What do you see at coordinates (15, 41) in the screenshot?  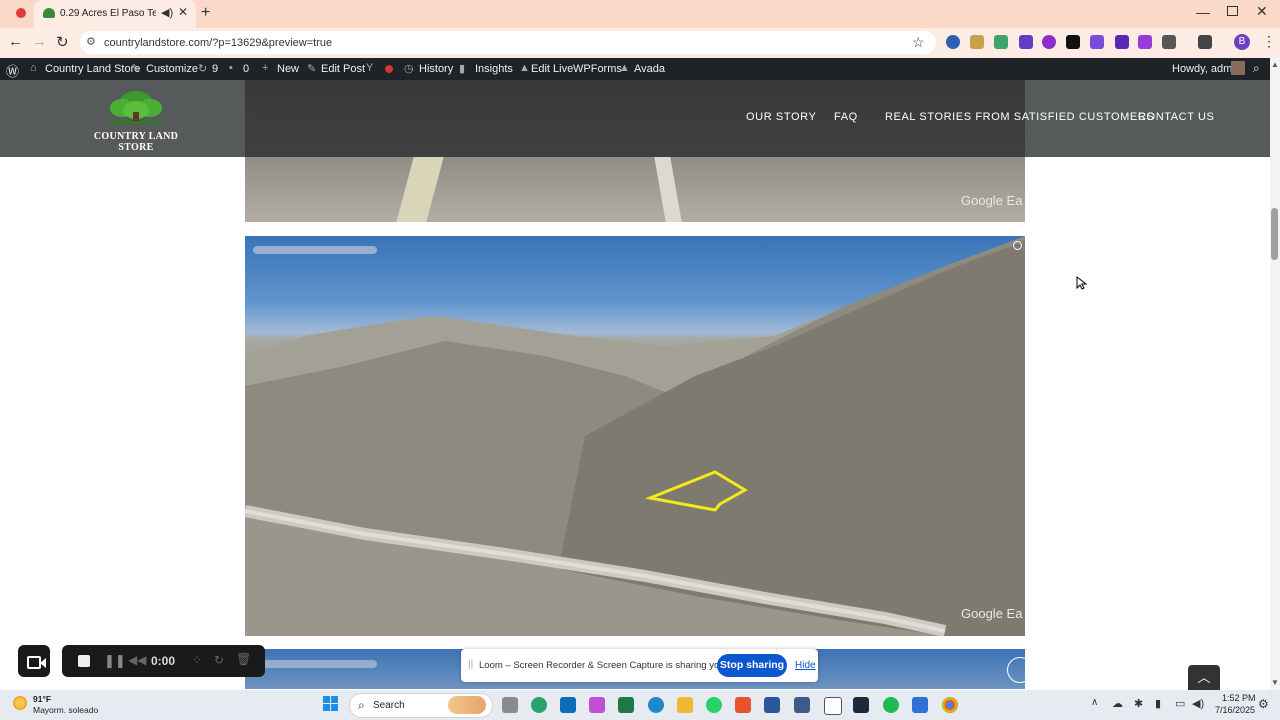 I see `back-button: ←` at bounding box center [15, 41].